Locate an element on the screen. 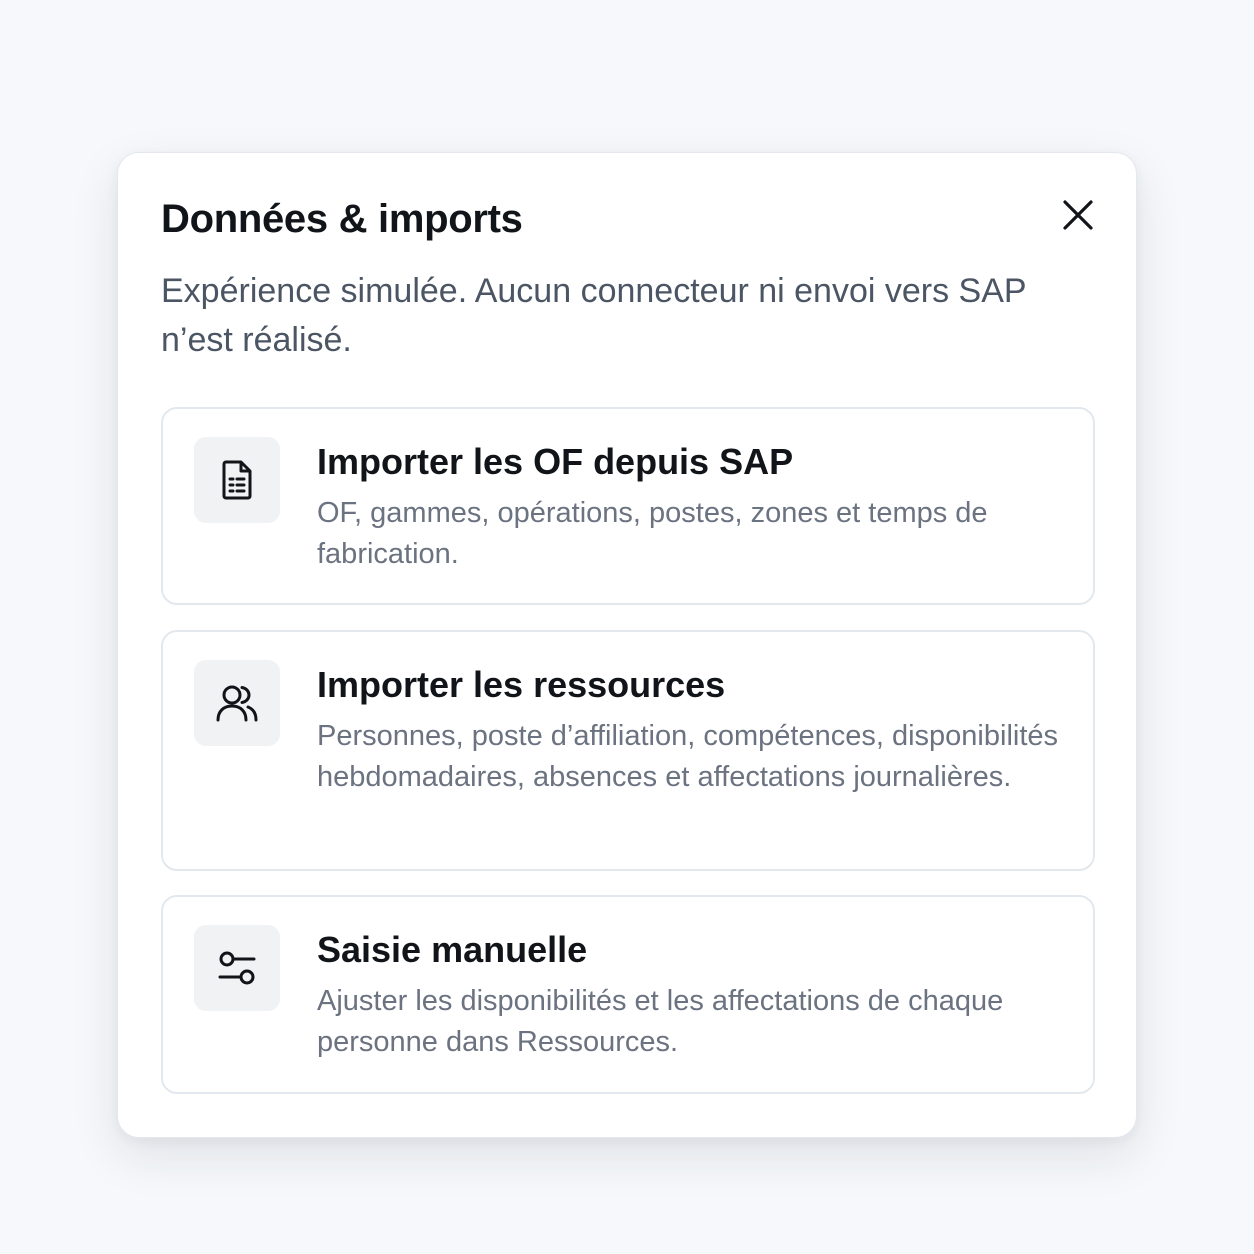 This screenshot has width=1254, height=1254. sliders-icon is located at coordinates (237, 968).